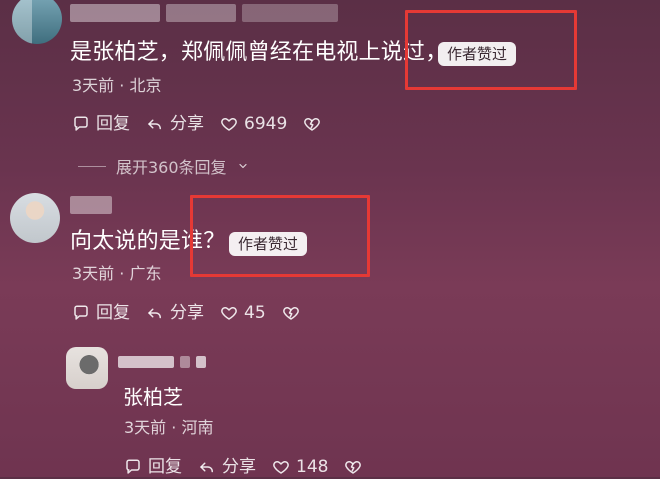 This screenshot has width=660, height=479. I want to click on comment-actions: 回复 分享 6949, so click(196, 124).